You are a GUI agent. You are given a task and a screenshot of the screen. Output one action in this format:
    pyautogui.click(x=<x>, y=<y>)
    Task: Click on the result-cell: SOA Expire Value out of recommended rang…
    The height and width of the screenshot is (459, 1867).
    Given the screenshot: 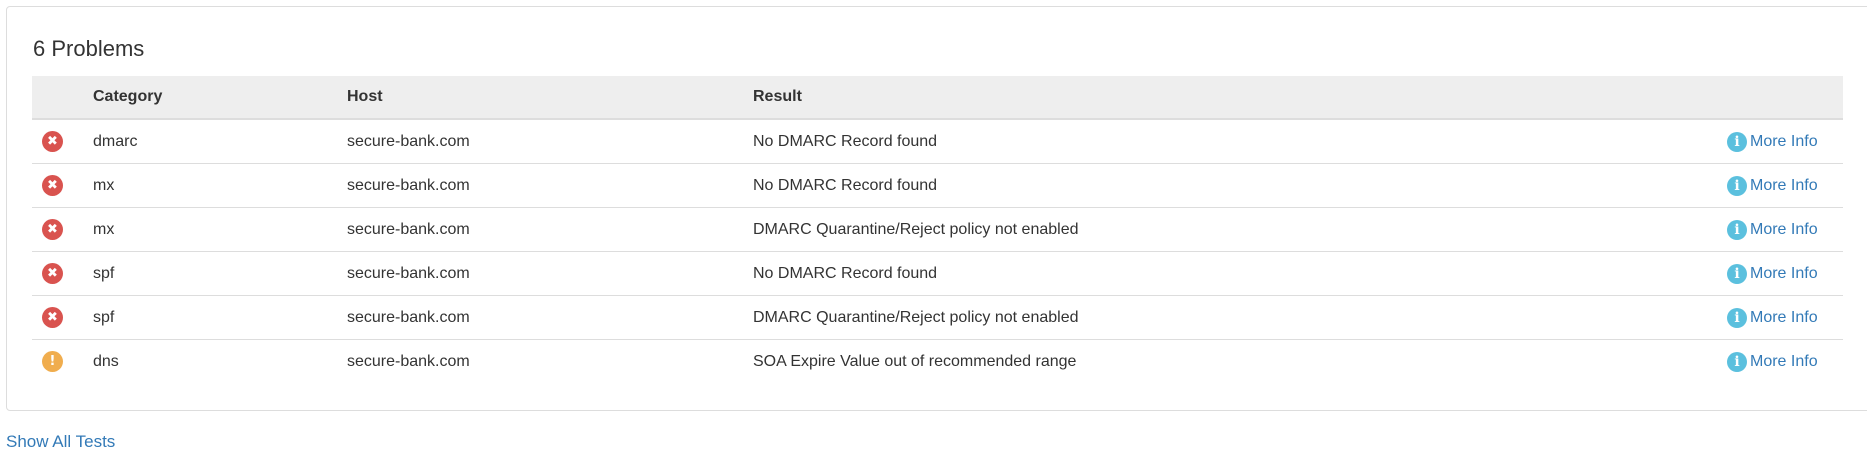 What is the action you would take?
    pyautogui.click(x=1240, y=361)
    